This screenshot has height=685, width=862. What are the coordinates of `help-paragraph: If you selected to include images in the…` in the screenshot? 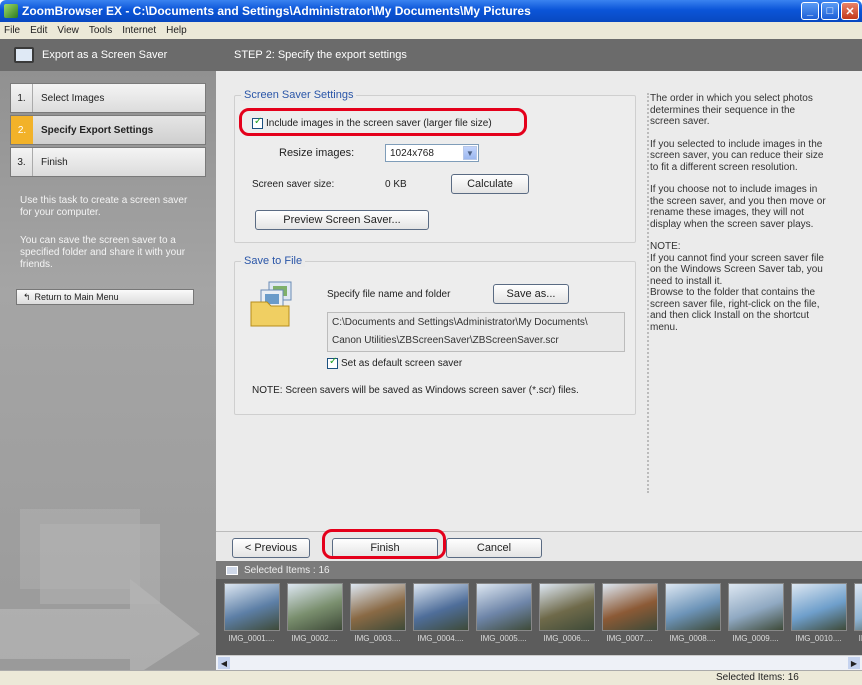 It's located at (737, 155).